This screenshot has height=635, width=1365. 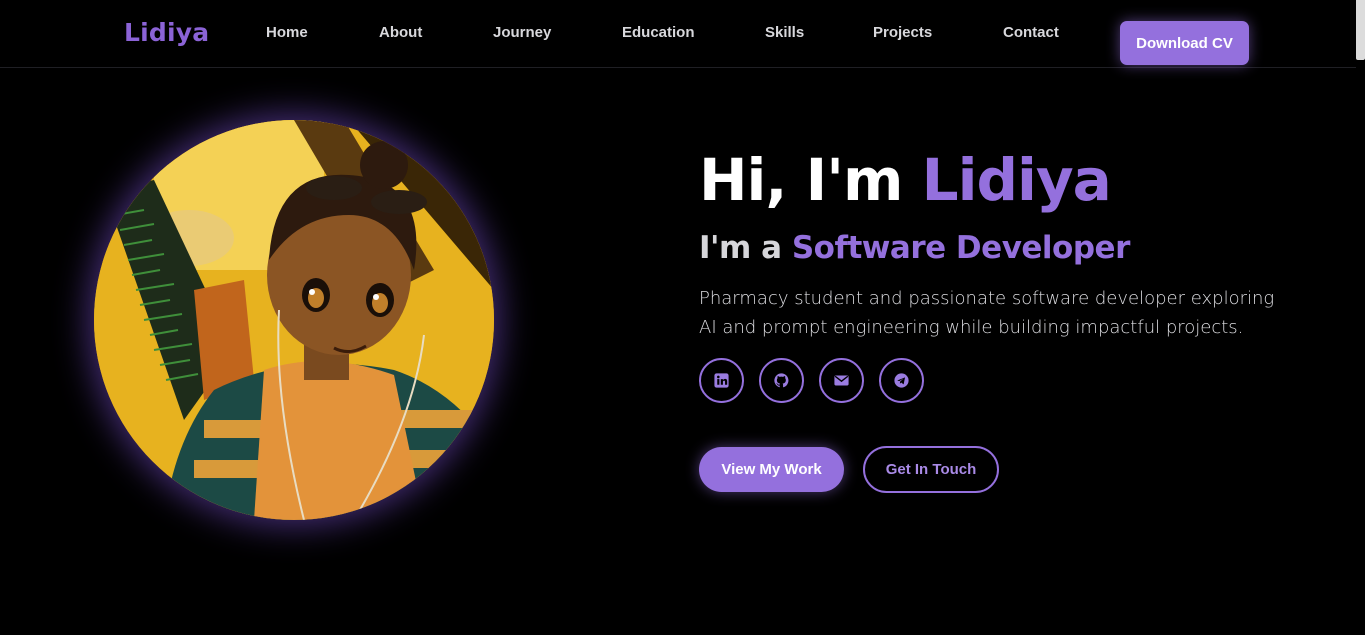 What do you see at coordinates (961, 248) in the screenshot?
I see `hero-role-title: Software Developer` at bounding box center [961, 248].